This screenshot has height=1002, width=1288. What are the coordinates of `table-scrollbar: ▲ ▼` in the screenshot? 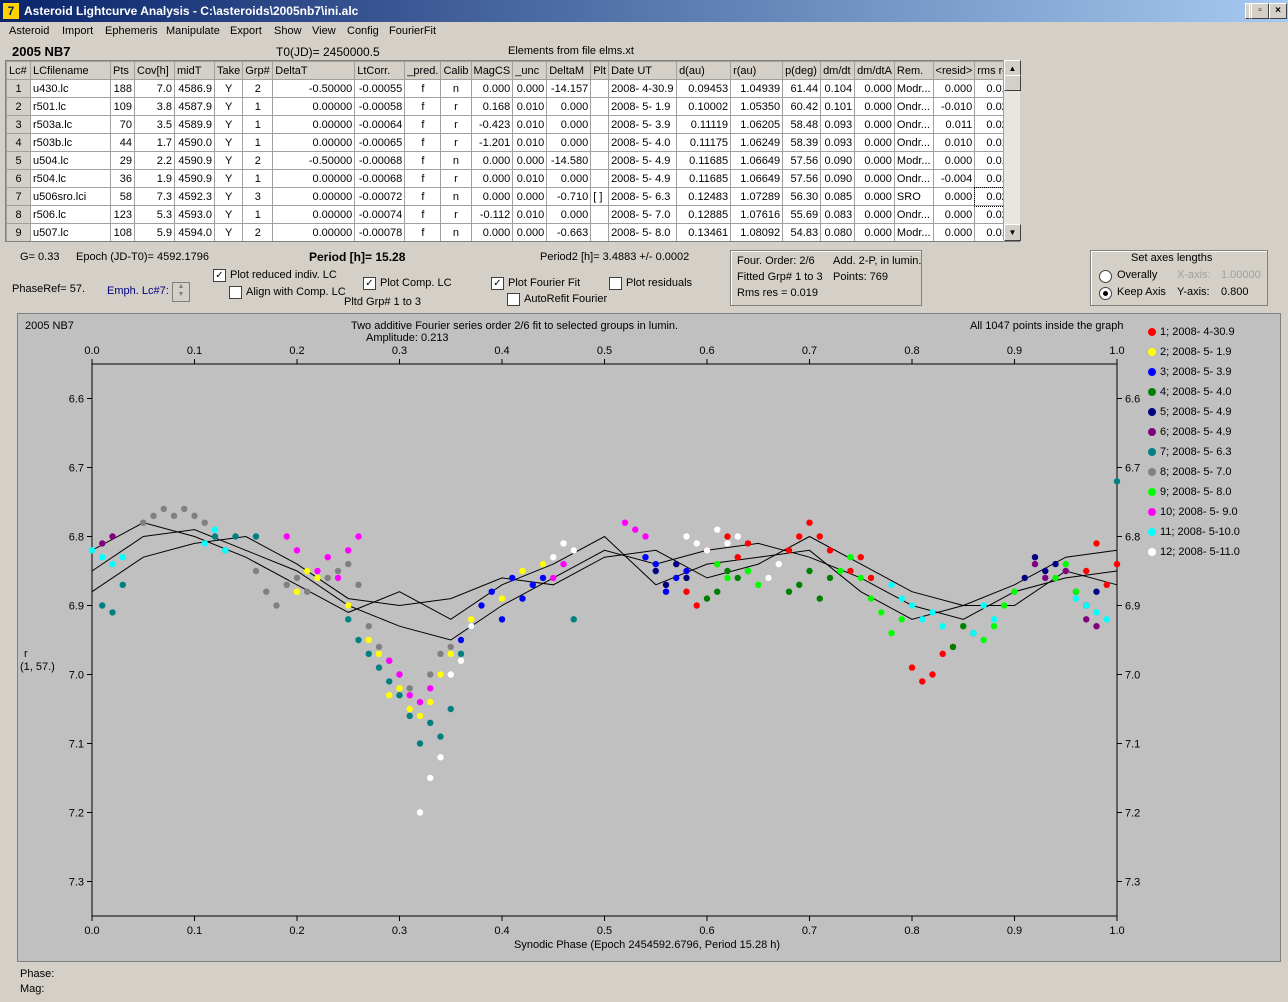 It's located at (1012, 150).